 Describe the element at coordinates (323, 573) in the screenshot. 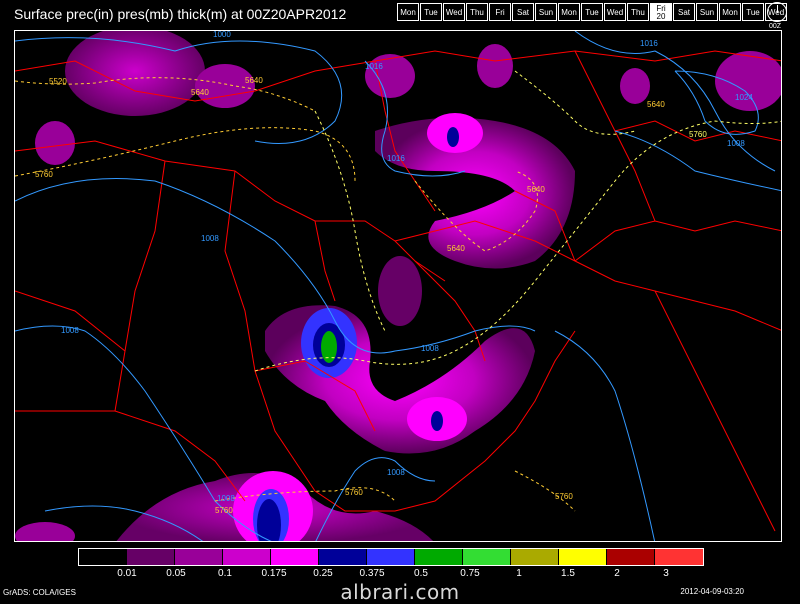

I see `colorbar-label: 0.25` at that location.